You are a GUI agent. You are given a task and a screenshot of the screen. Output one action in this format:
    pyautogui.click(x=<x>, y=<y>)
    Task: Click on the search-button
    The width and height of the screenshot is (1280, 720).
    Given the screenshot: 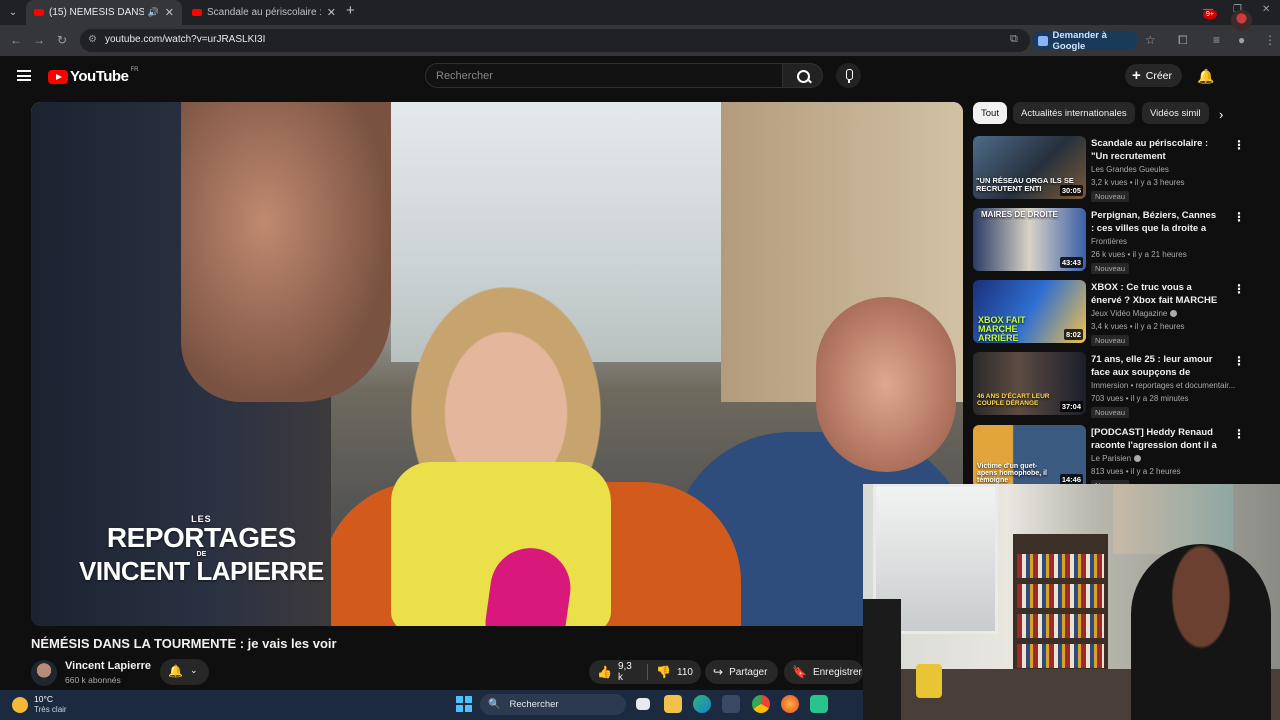 What is the action you would take?
    pyautogui.click(x=803, y=75)
    